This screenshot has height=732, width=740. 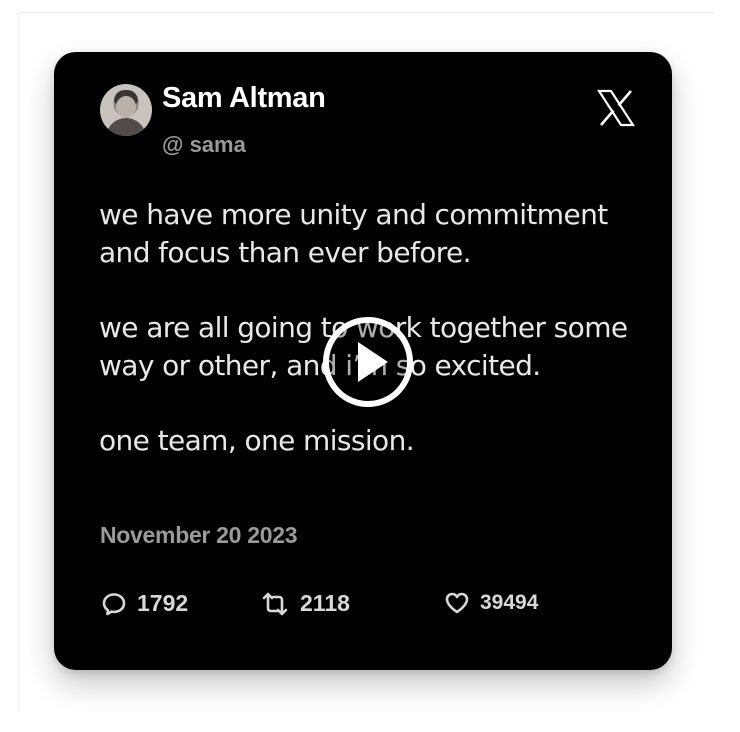 What do you see at coordinates (204, 145) in the screenshot?
I see `author-handle: @ sama` at bounding box center [204, 145].